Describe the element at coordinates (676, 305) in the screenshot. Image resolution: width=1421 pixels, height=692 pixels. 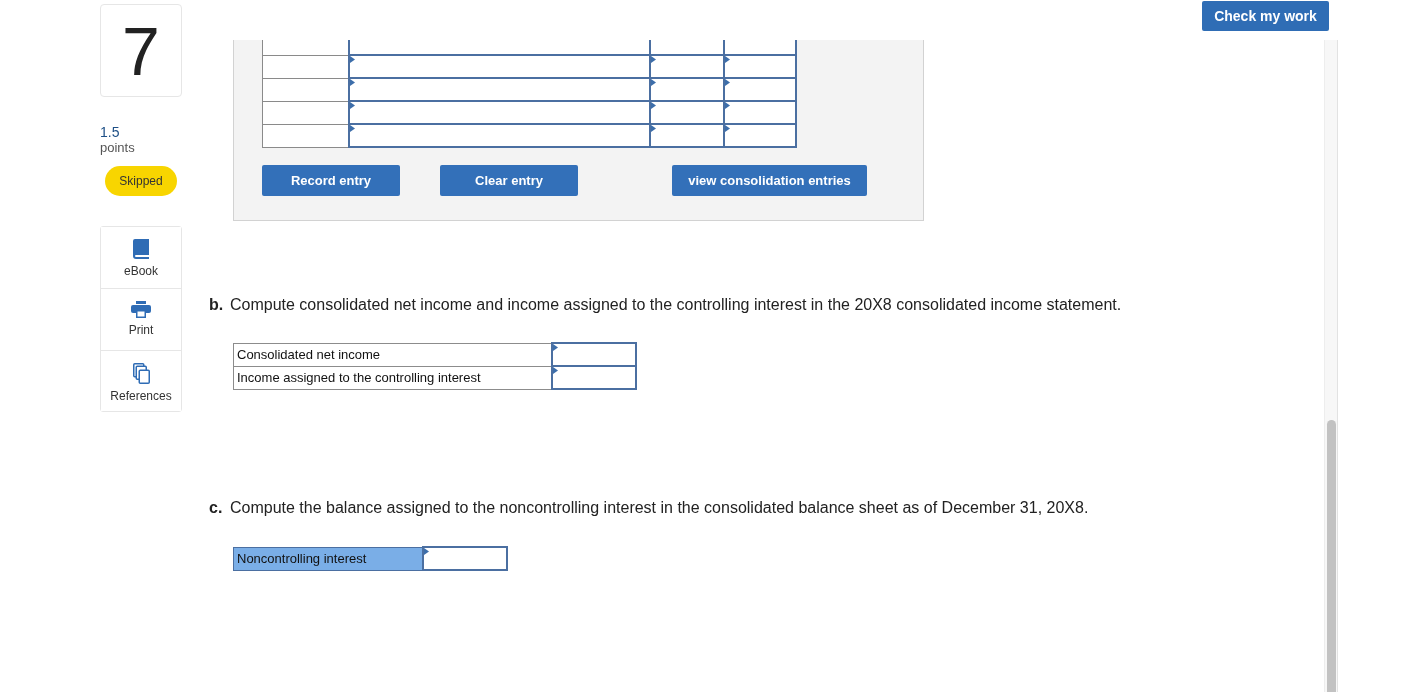
I see `question-text: Compute consolidated net income and income assigned to the controlling interest in the 20X8 consolidated income statement.` at that location.